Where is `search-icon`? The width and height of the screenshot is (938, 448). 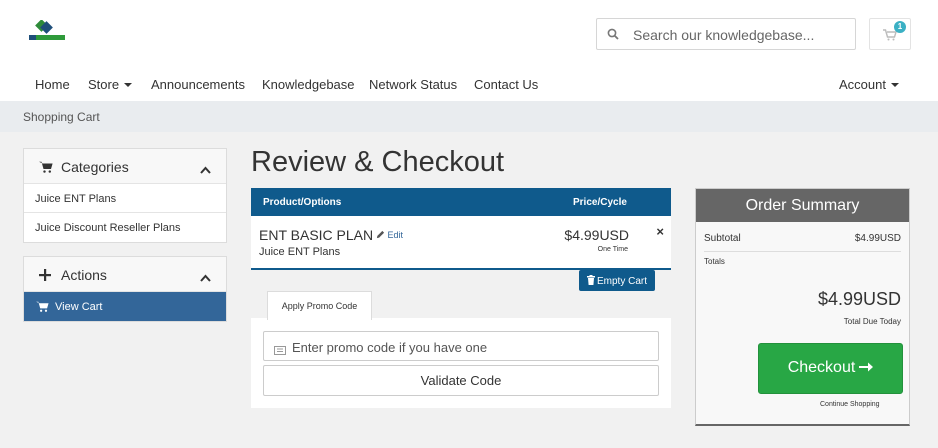
search-icon is located at coordinates (614, 34).